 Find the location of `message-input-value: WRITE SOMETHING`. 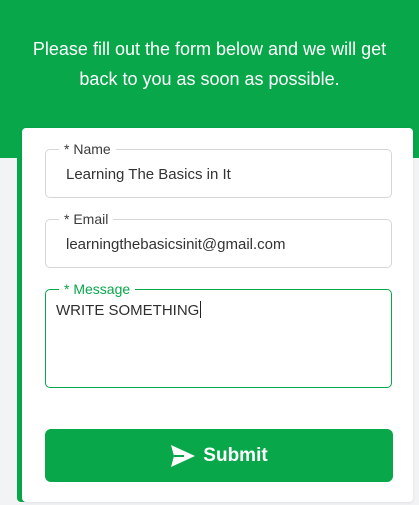

message-input-value: WRITE SOMETHING is located at coordinates (128, 310).